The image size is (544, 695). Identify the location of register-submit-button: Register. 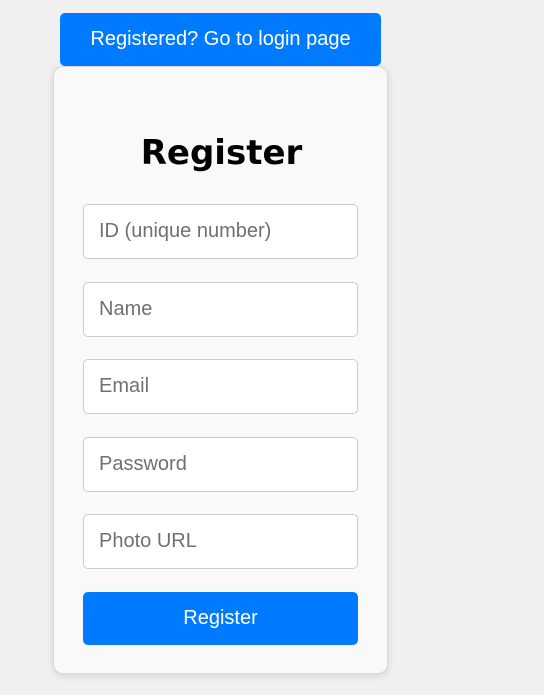
(220, 618).